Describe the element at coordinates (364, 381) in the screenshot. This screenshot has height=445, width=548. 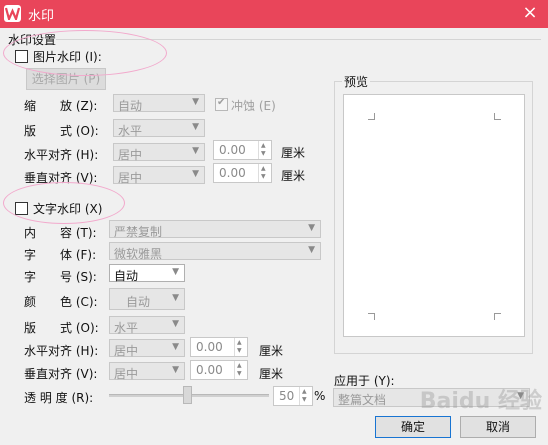
I see `apply-to-label: 应用于 (Y):` at that location.